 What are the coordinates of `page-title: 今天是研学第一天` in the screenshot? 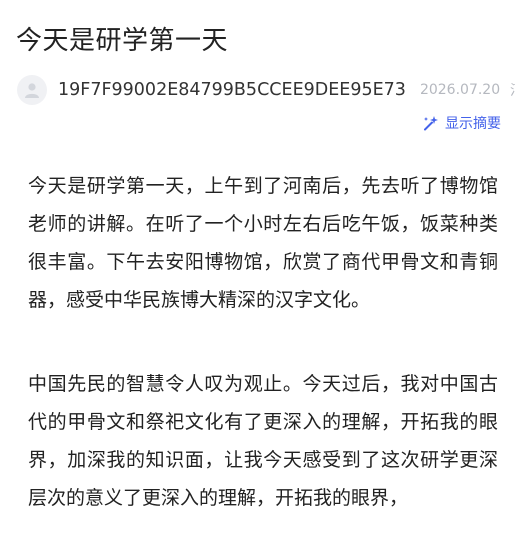 It's located at (122, 41).